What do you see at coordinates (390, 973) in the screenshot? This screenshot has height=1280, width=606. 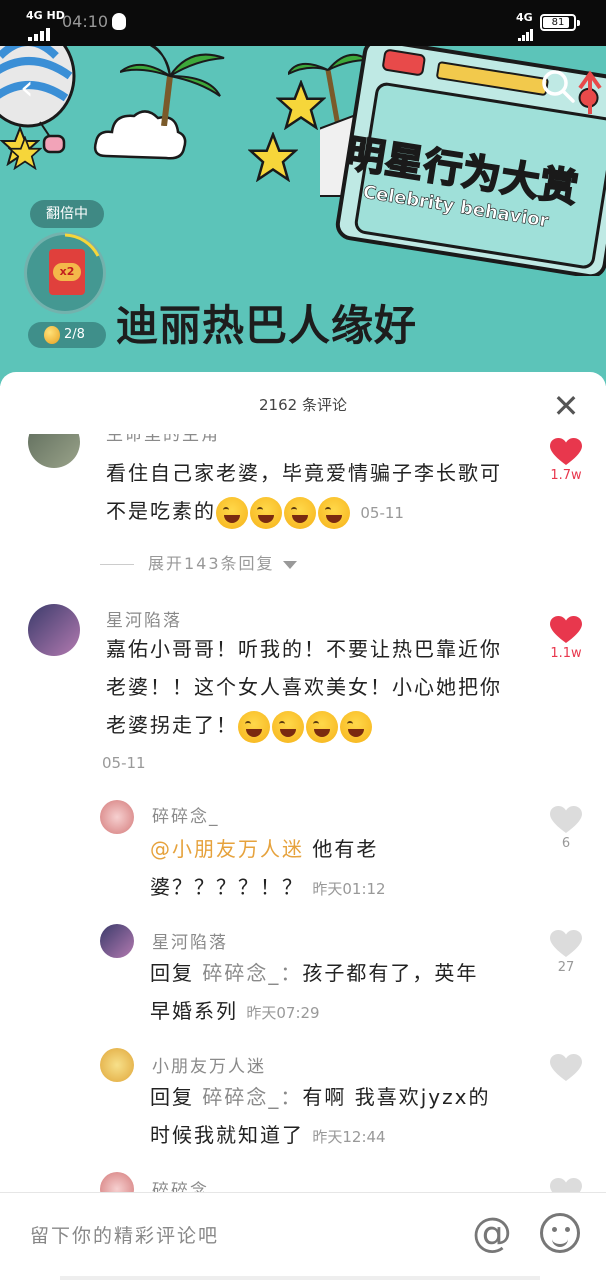 I see `reply-body-line1: 孩子都有了，英年` at bounding box center [390, 973].